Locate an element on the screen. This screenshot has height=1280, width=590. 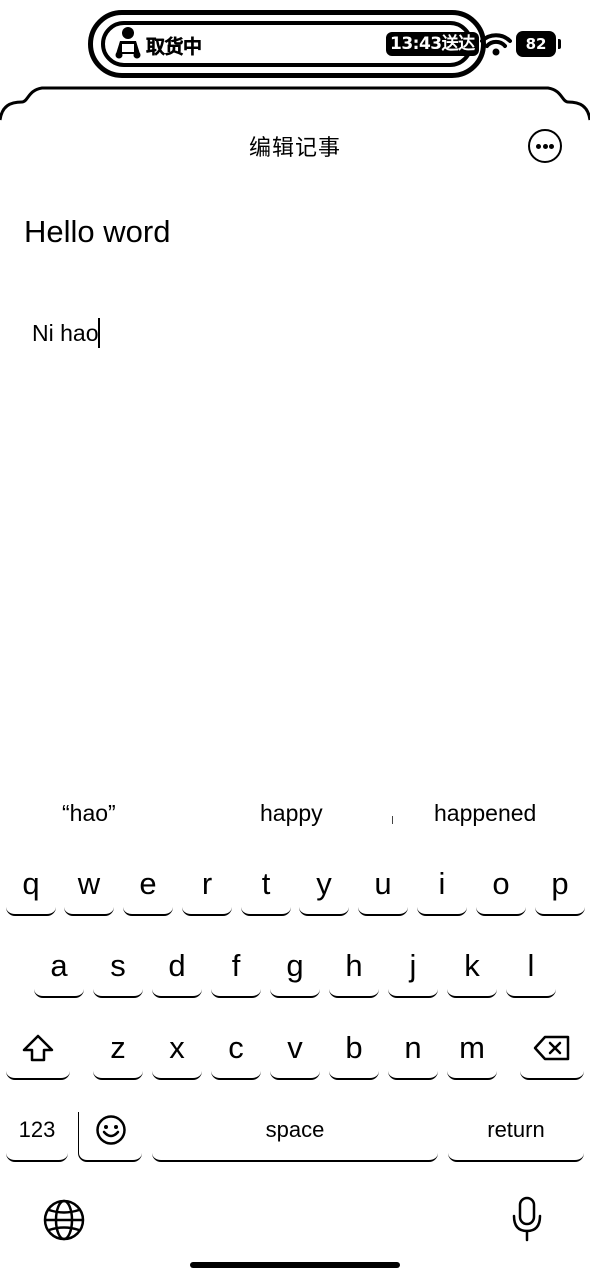
key-label: m is located at coordinates (472, 1047).